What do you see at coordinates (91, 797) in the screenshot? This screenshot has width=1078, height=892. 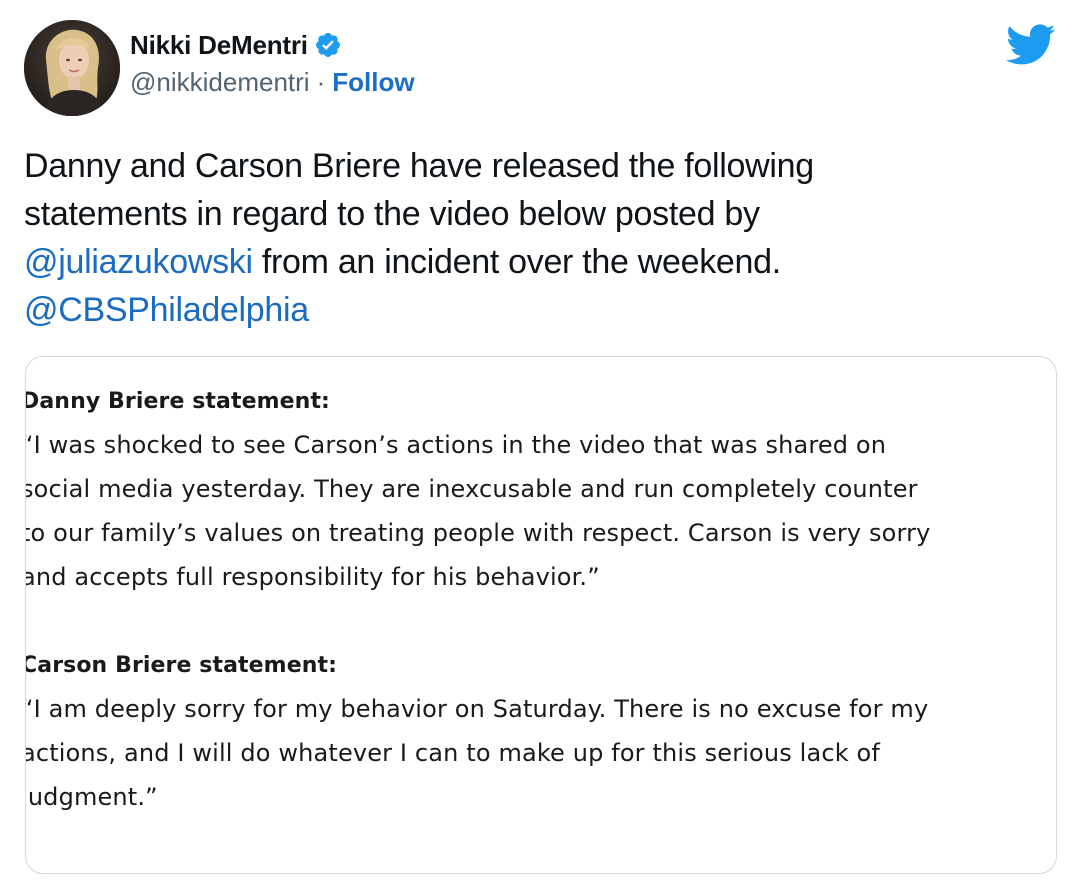 I see `carson-statement-line-3: judgment.”` at bounding box center [91, 797].